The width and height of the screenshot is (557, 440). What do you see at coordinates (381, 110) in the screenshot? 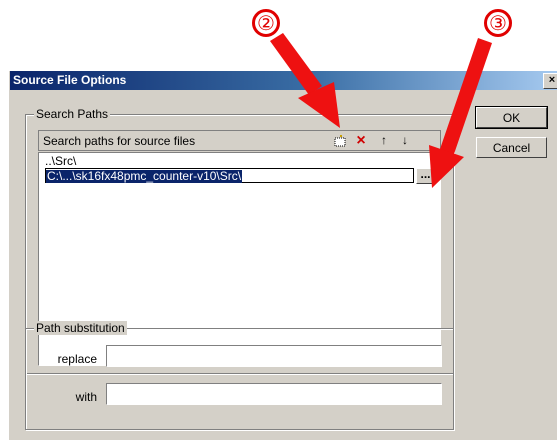
I see `annotation-arrows` at bounding box center [381, 110].